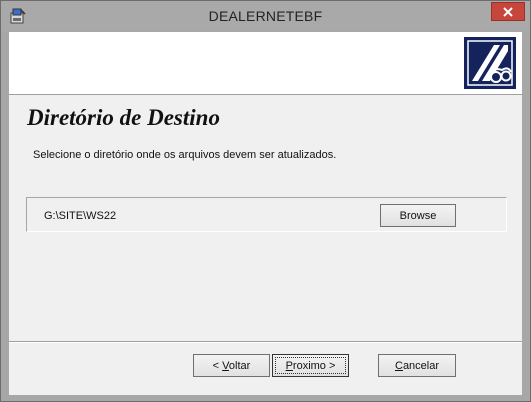 This screenshot has width=531, height=402. I want to click on company-logo, so click(490, 63).